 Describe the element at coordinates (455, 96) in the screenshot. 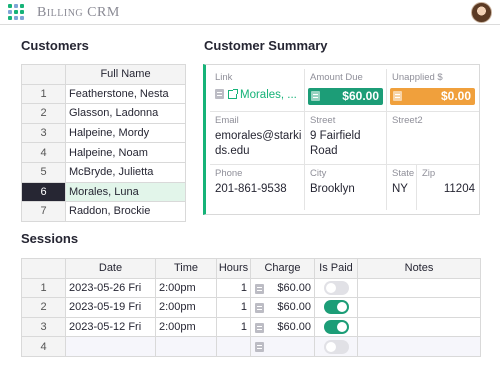

I see `unapplied-value: $0.00` at that location.